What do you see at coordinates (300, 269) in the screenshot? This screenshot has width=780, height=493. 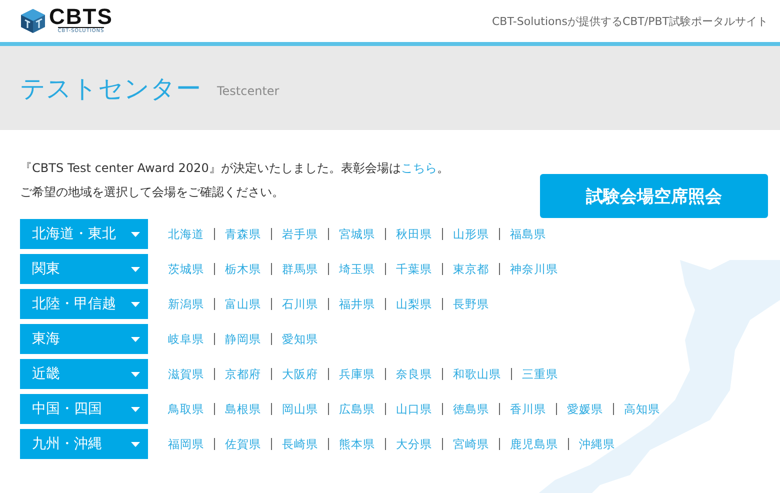 I see `prefecture-link: 群馬県` at bounding box center [300, 269].